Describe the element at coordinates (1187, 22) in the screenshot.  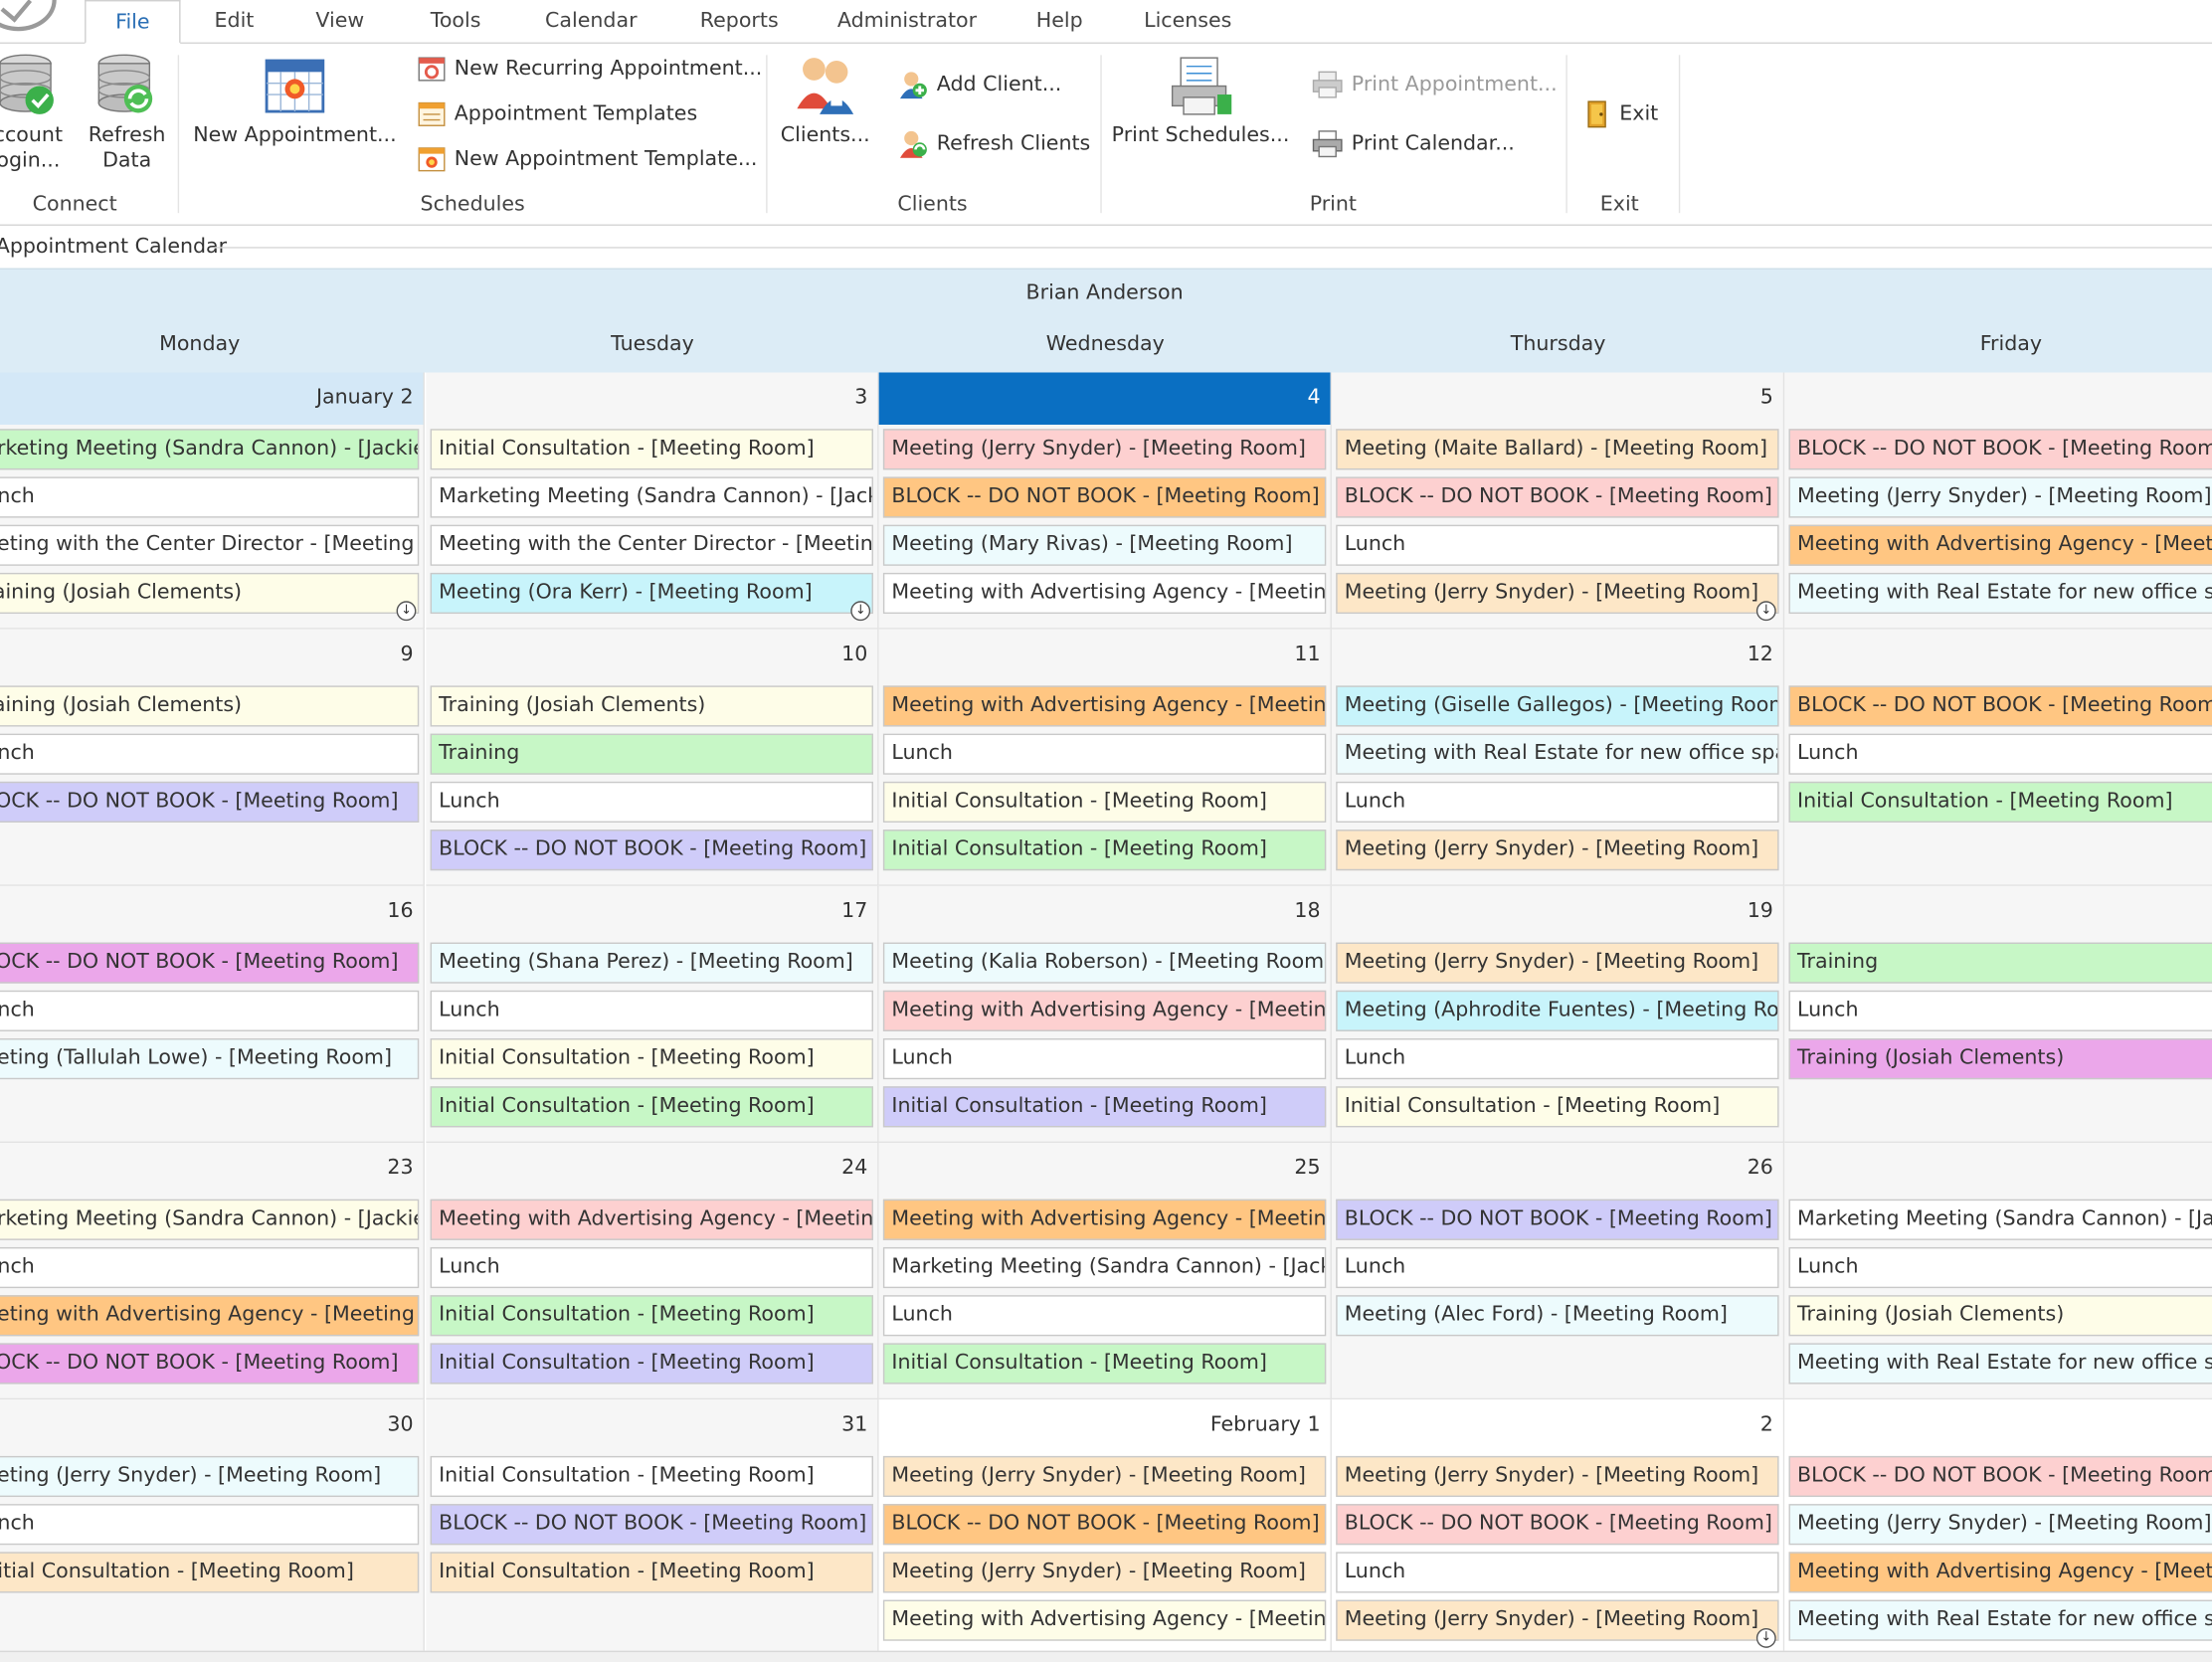
I see `tab-licenses: Licenses` at that location.